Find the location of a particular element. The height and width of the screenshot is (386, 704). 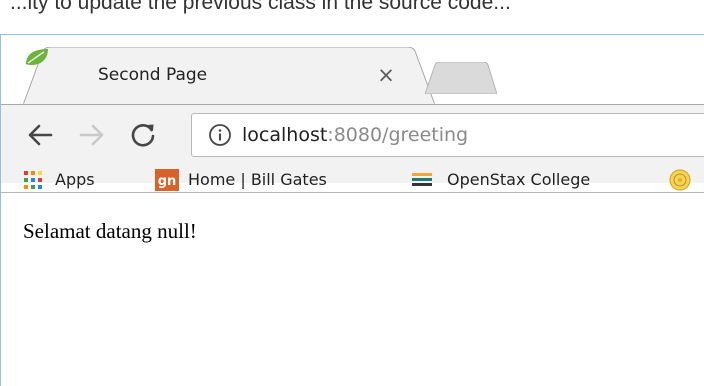

greeting-text: Selamat datang null! is located at coordinates (110, 231).